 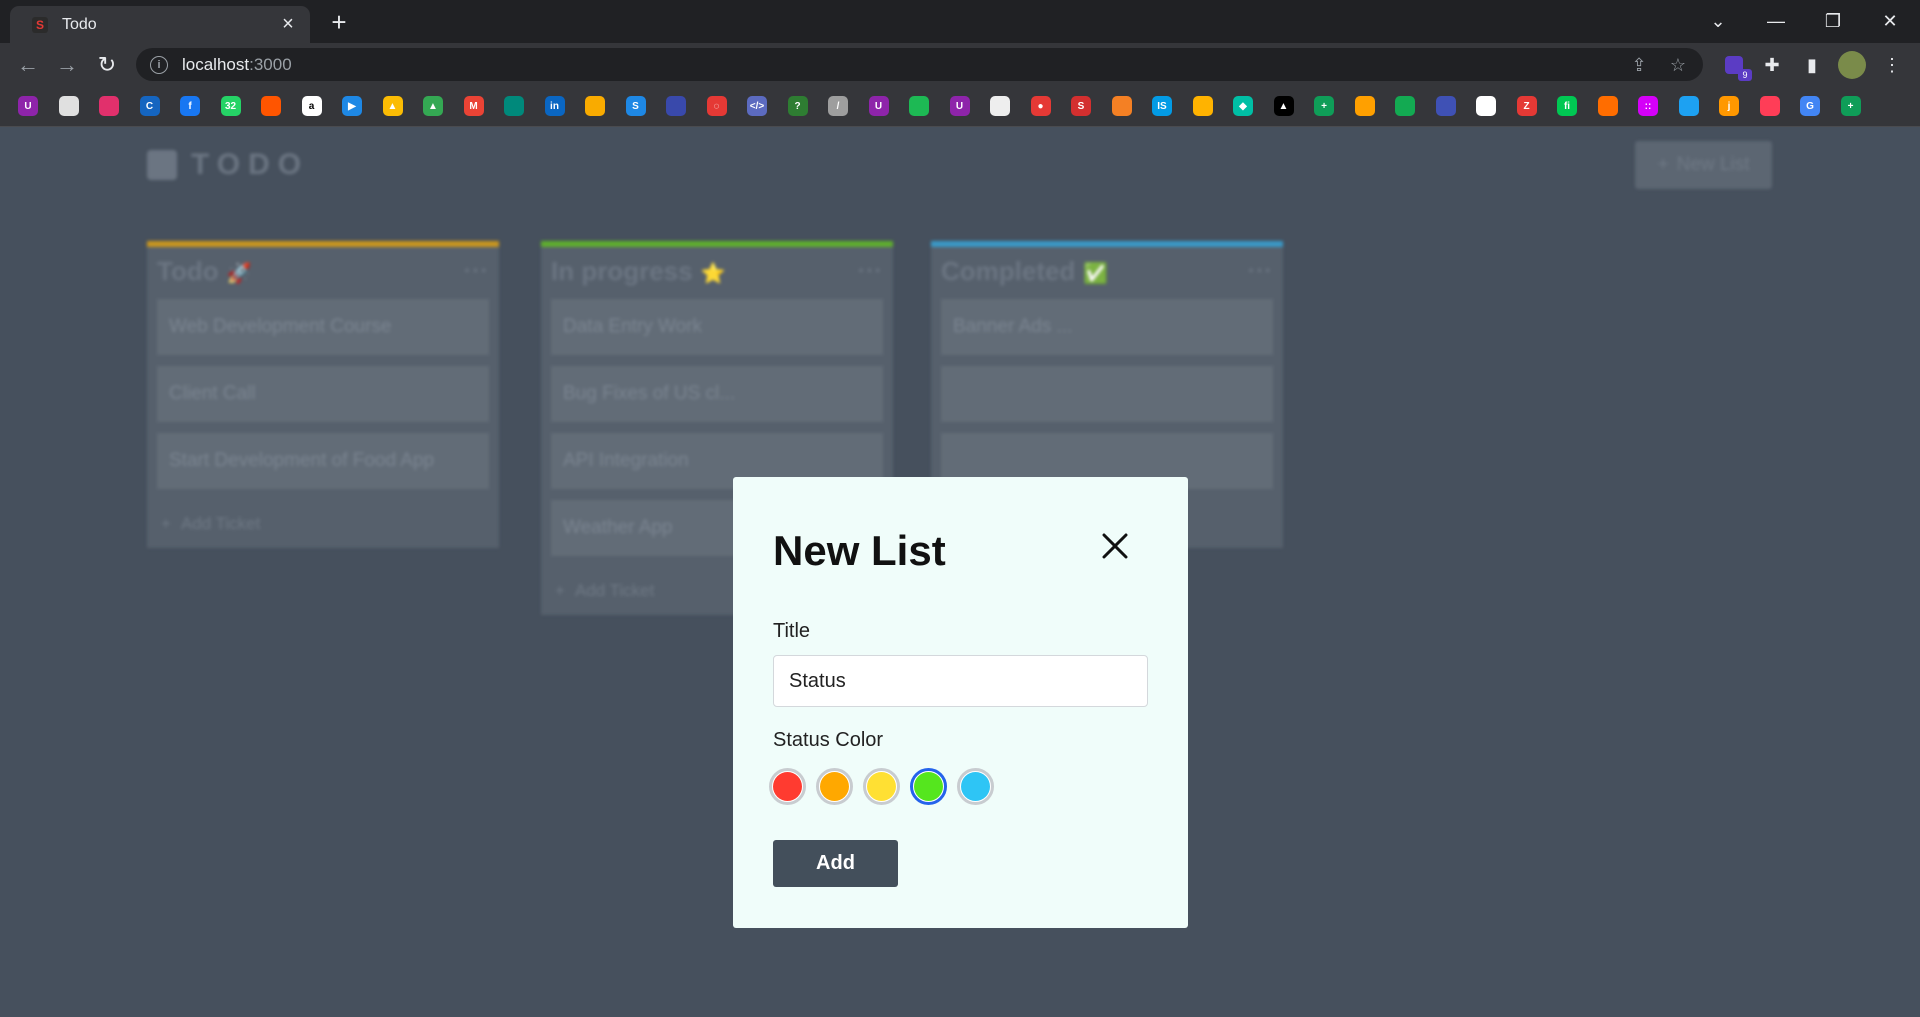 I want to click on site-info-icon: i, so click(x=159, y=64).